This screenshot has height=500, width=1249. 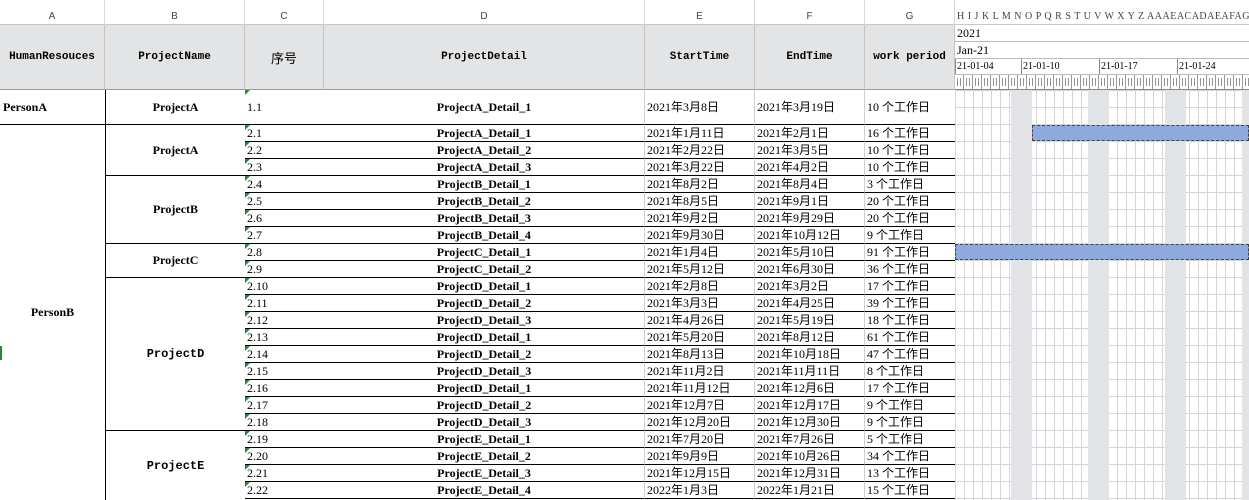 I want to click on row-index-cell: 2.11, so click(x=284, y=303).